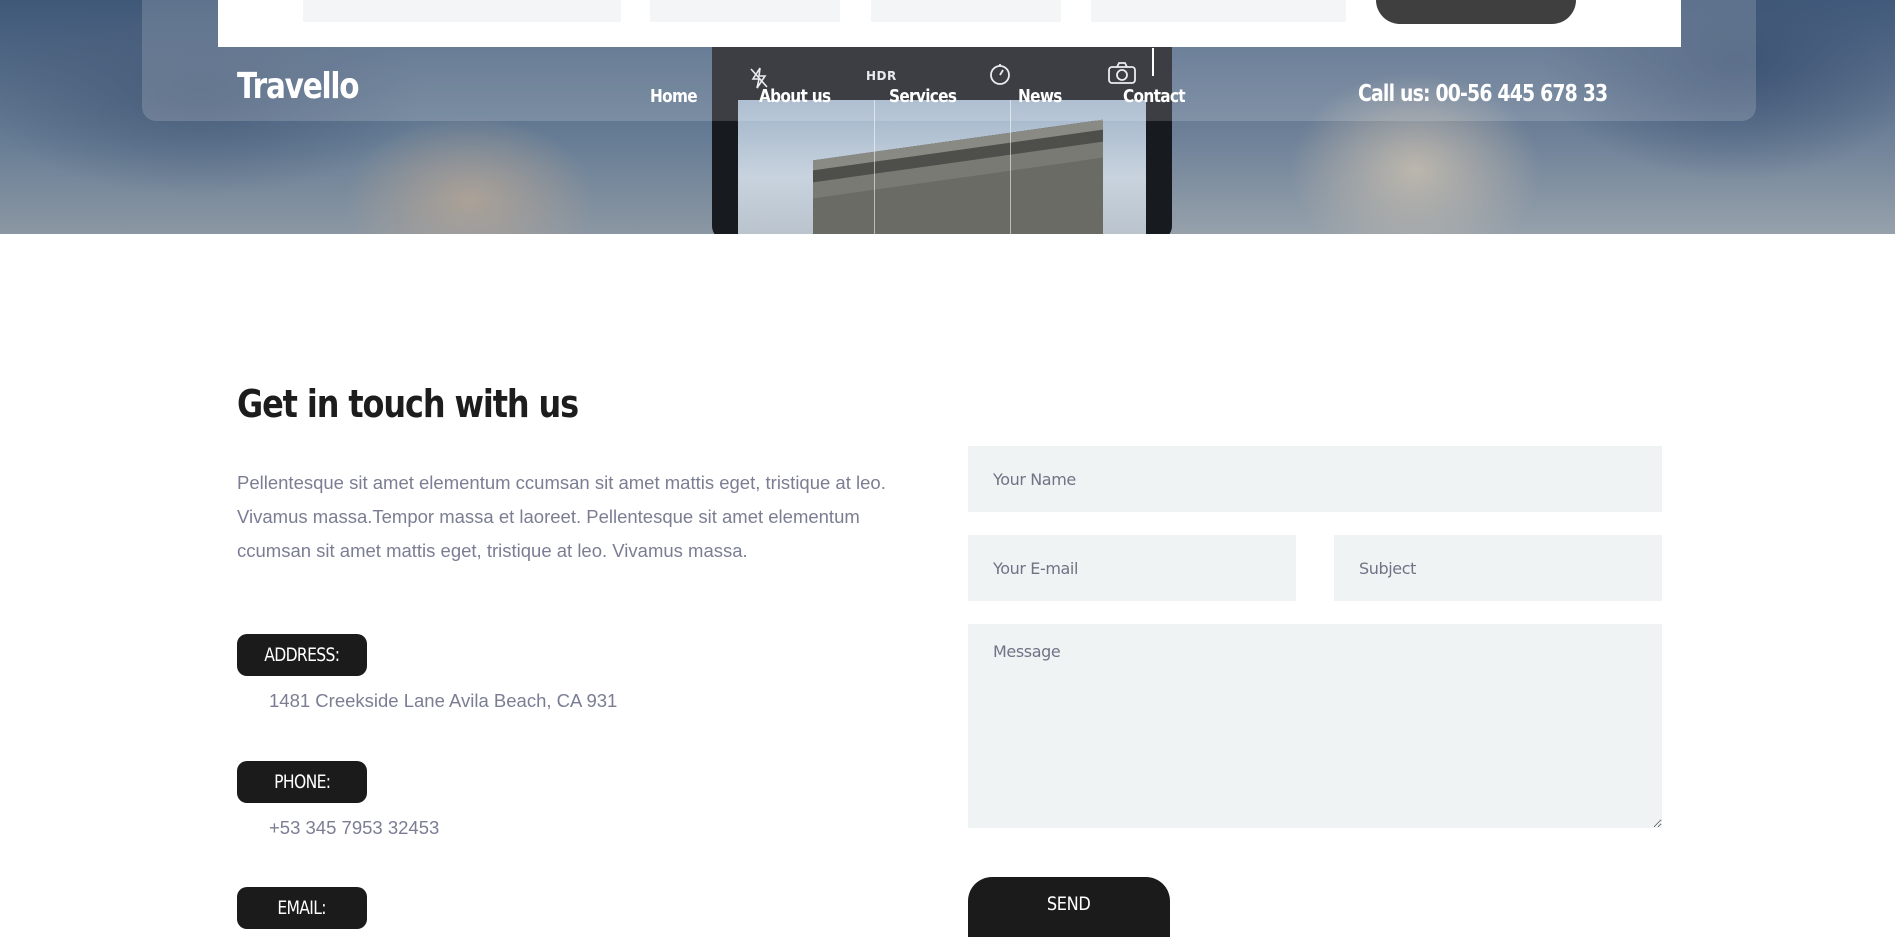 The height and width of the screenshot is (937, 1895). Describe the element at coordinates (1315, 726) in the screenshot. I see `message-textarea` at that location.